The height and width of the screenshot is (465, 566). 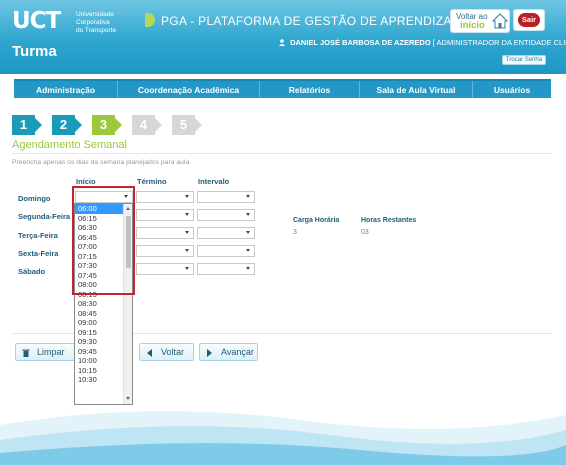 What do you see at coordinates (38, 125) in the screenshot?
I see `step-1-arrow` at bounding box center [38, 125].